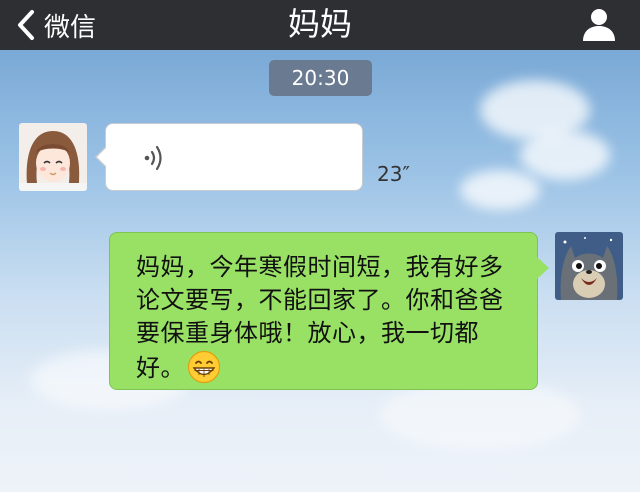  I want to click on contact-avatar, so click(53, 157).